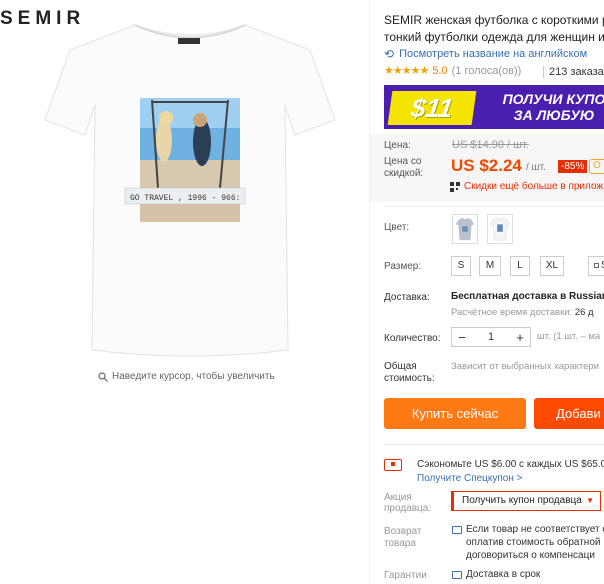 The image size is (604, 584). I want to click on coupon-save-text: Сэкономьте US $6.00 с каждых US $65.00, so click(510, 464).